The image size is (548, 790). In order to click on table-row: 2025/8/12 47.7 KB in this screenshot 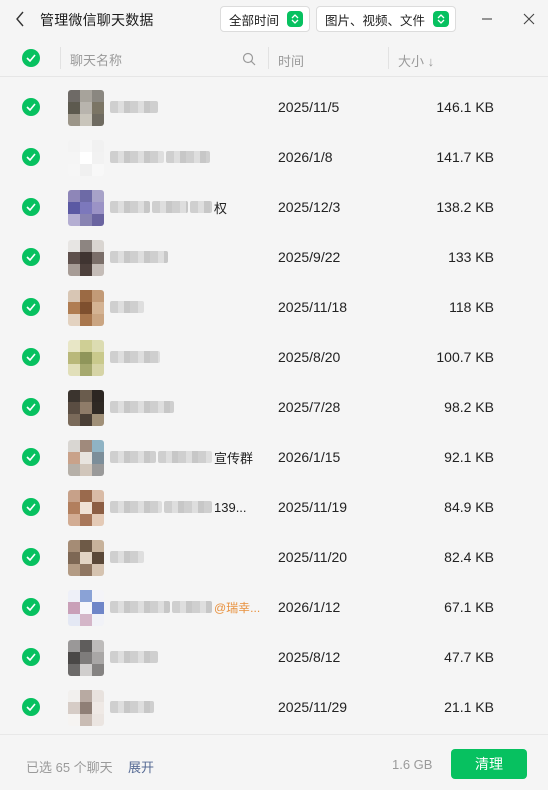, I will do `click(274, 657)`.